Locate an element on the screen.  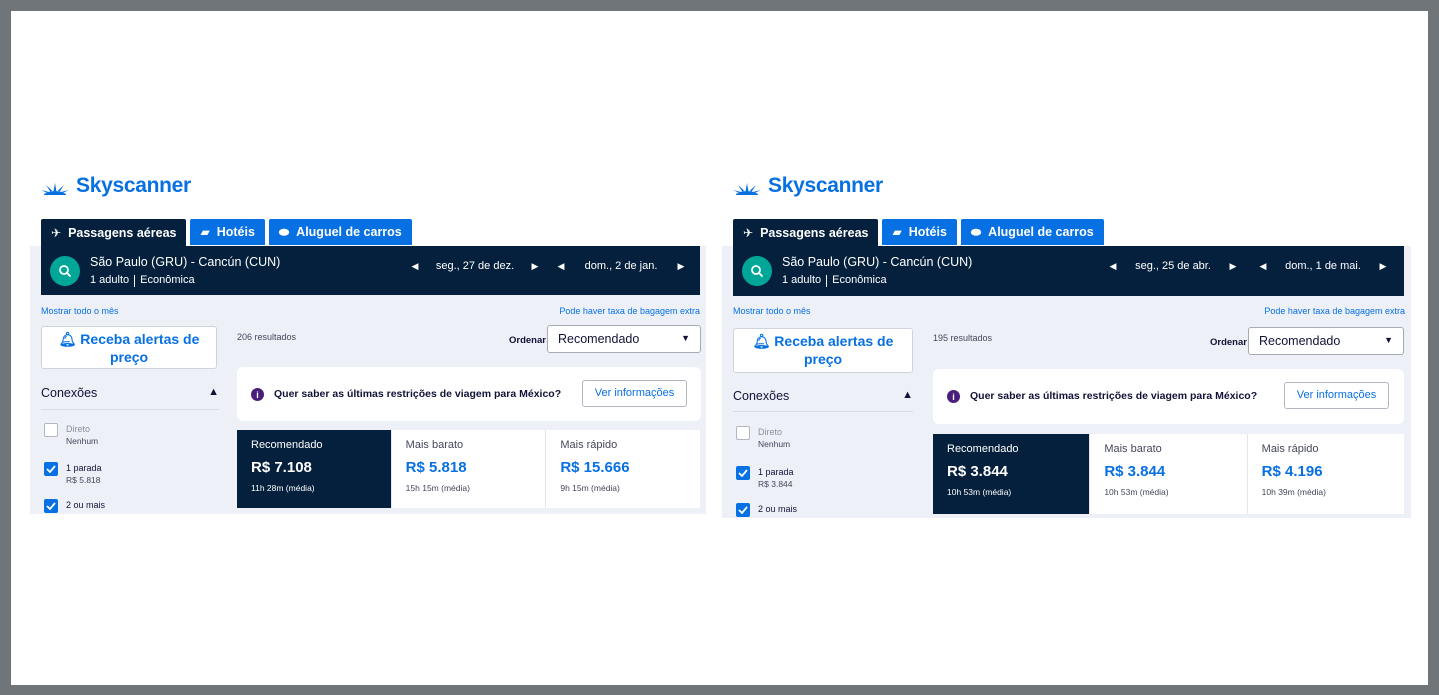
filter-one-stop: 1 parada R$ 3.844 is located at coordinates (765, 478).